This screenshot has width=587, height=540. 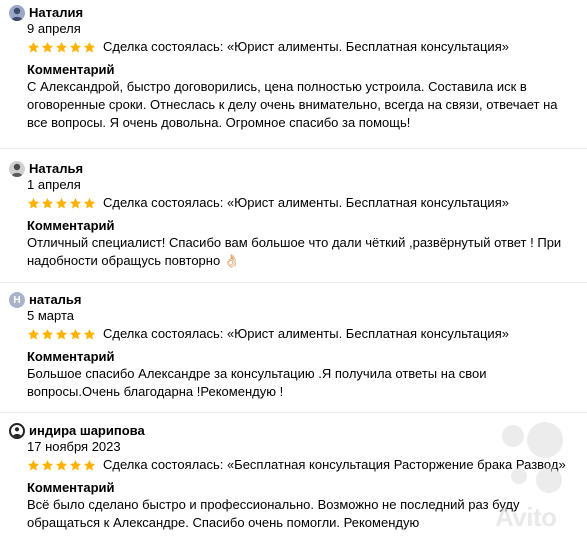 What do you see at coordinates (54, 28) in the screenshot?
I see `review-date: 9 апреля` at bounding box center [54, 28].